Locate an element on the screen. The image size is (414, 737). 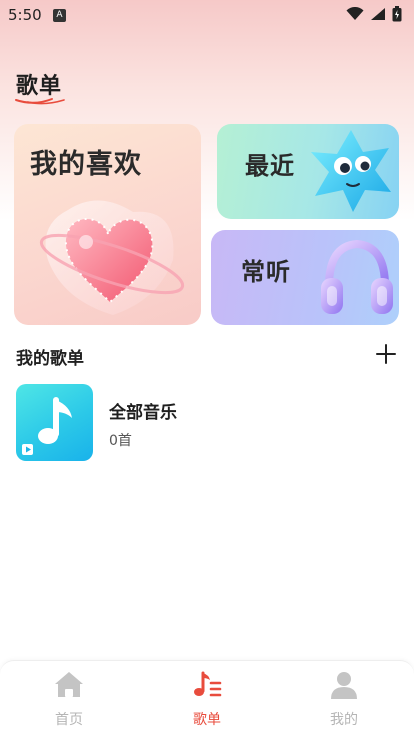
nav-playlists-label: 歌单 is located at coordinates (207, 720).